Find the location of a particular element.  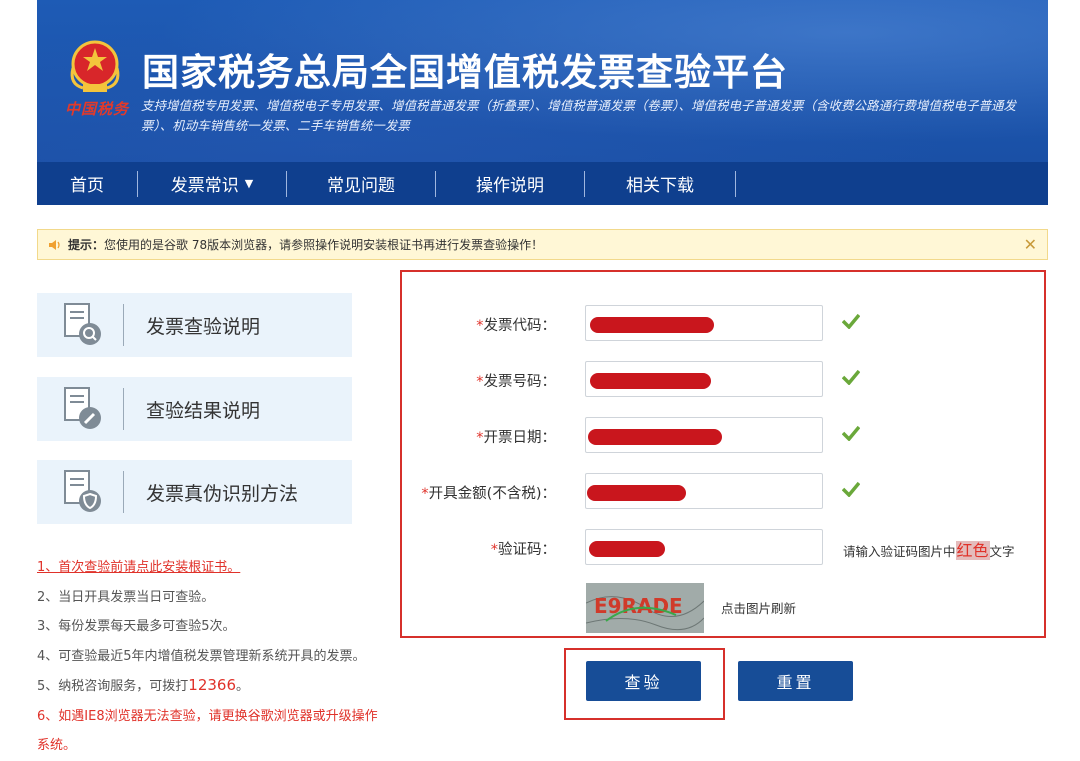

nav-item-invoice-knowledge: 发票常识 ▼ is located at coordinates (212, 183).